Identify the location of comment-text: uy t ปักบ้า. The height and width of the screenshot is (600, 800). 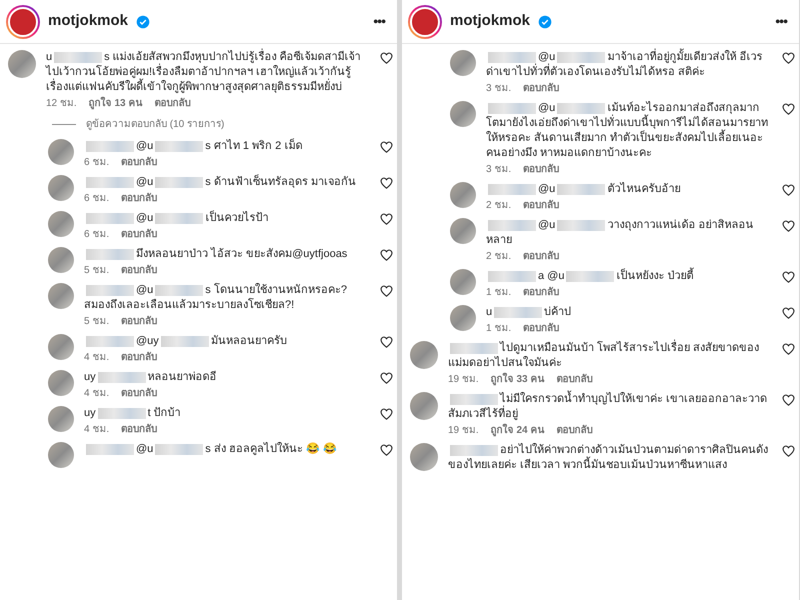
(133, 413).